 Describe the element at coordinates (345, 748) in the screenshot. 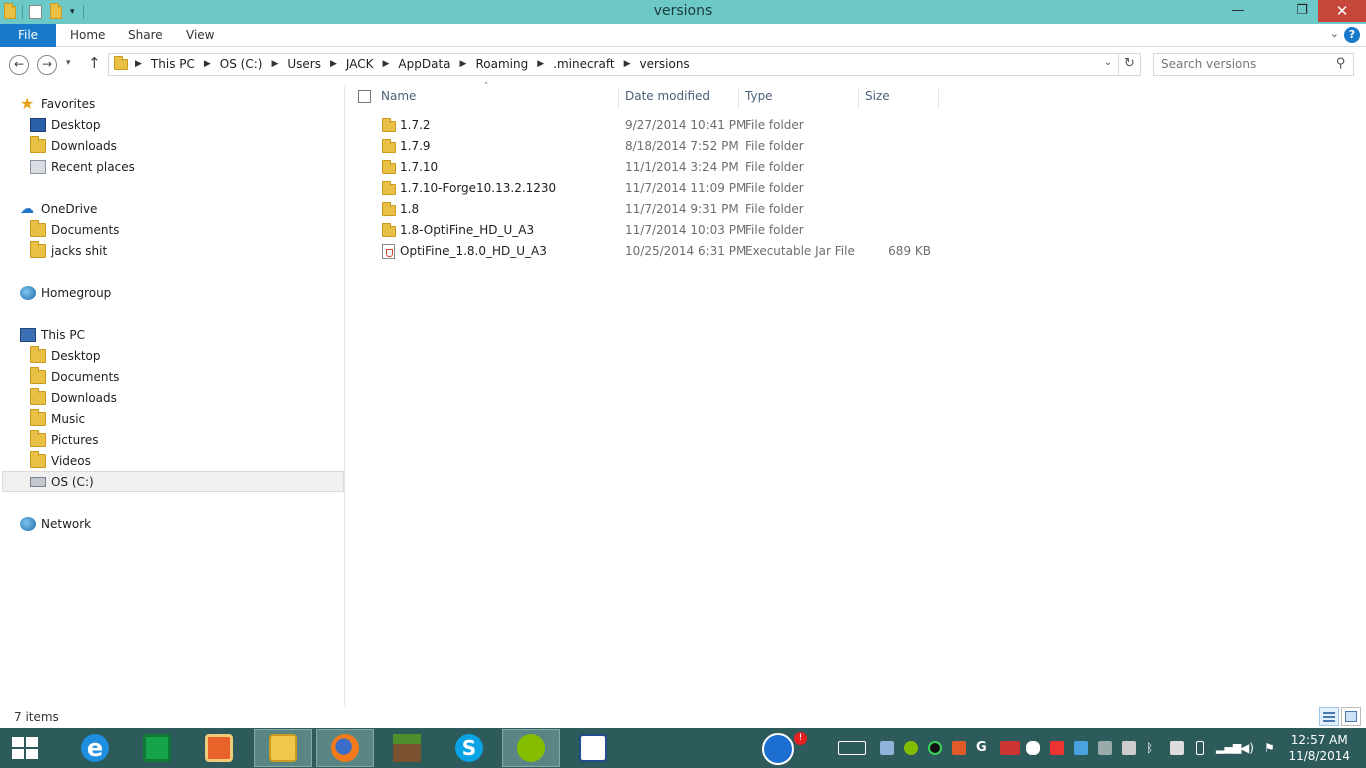

I see `taskbar-firefox` at that location.